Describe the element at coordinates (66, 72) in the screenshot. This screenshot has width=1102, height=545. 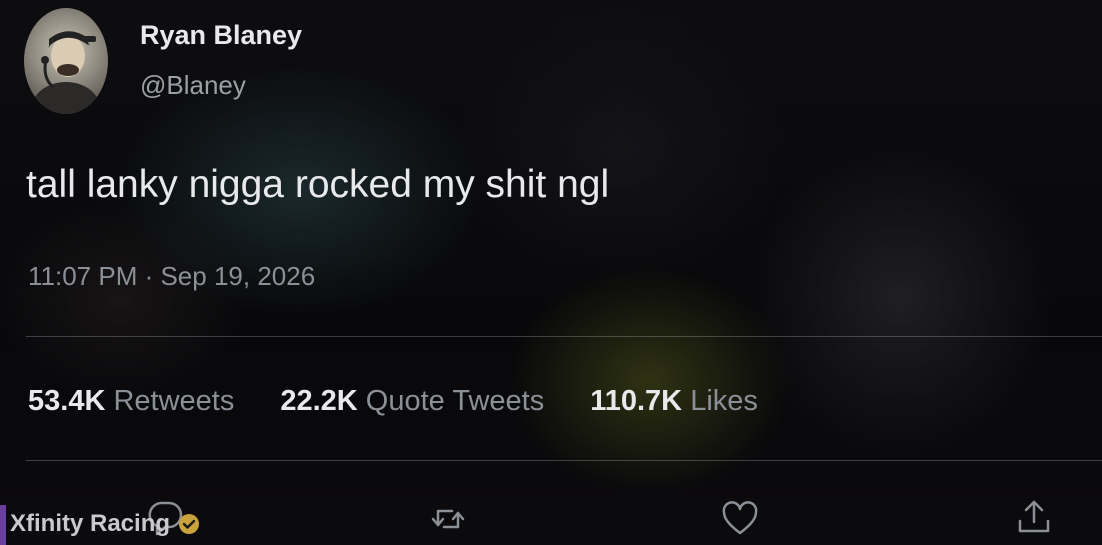
I see `avatar-illustration` at that location.